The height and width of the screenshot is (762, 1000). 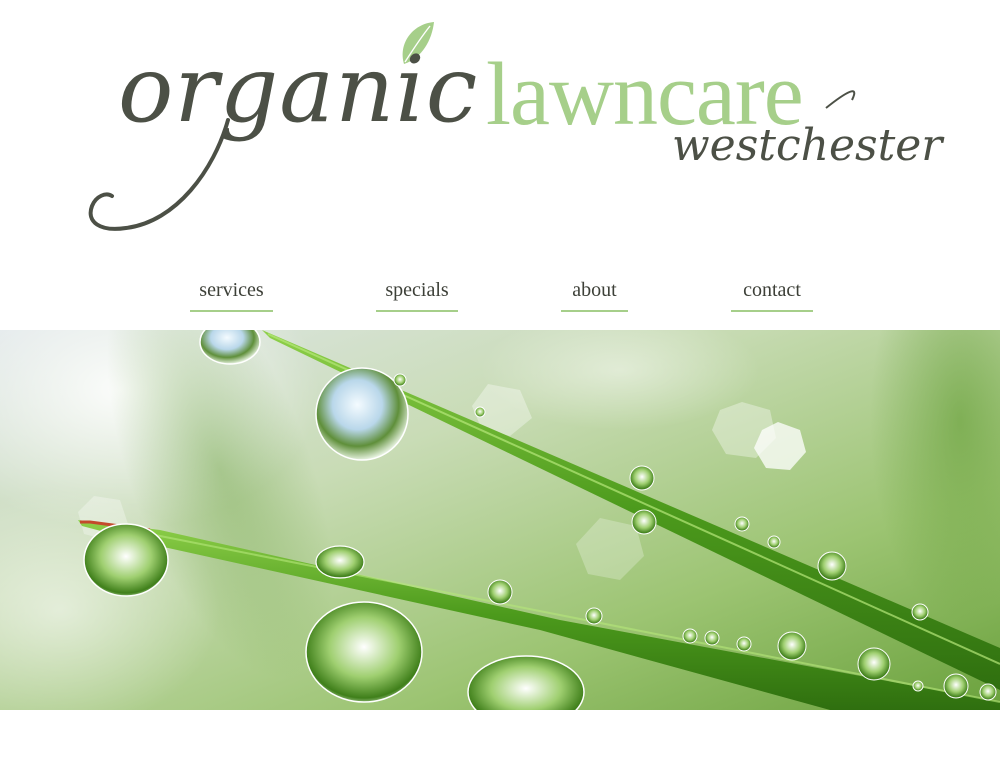 I want to click on logo-word-organic: organic, so click(x=298, y=89).